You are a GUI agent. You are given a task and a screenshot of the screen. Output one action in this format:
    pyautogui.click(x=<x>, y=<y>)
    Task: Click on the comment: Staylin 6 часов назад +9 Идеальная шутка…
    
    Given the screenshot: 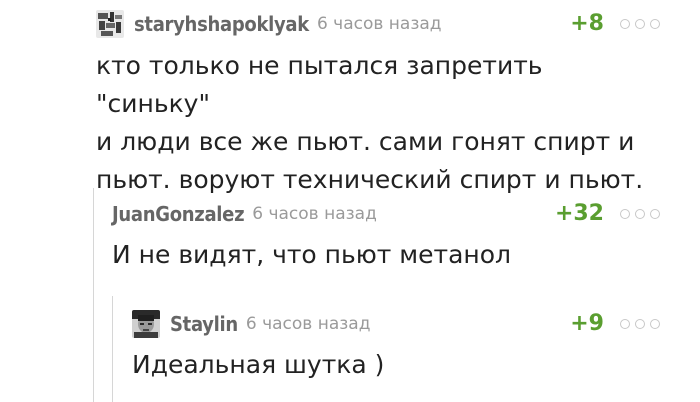 What is the action you would take?
    pyautogui.click(x=396, y=347)
    